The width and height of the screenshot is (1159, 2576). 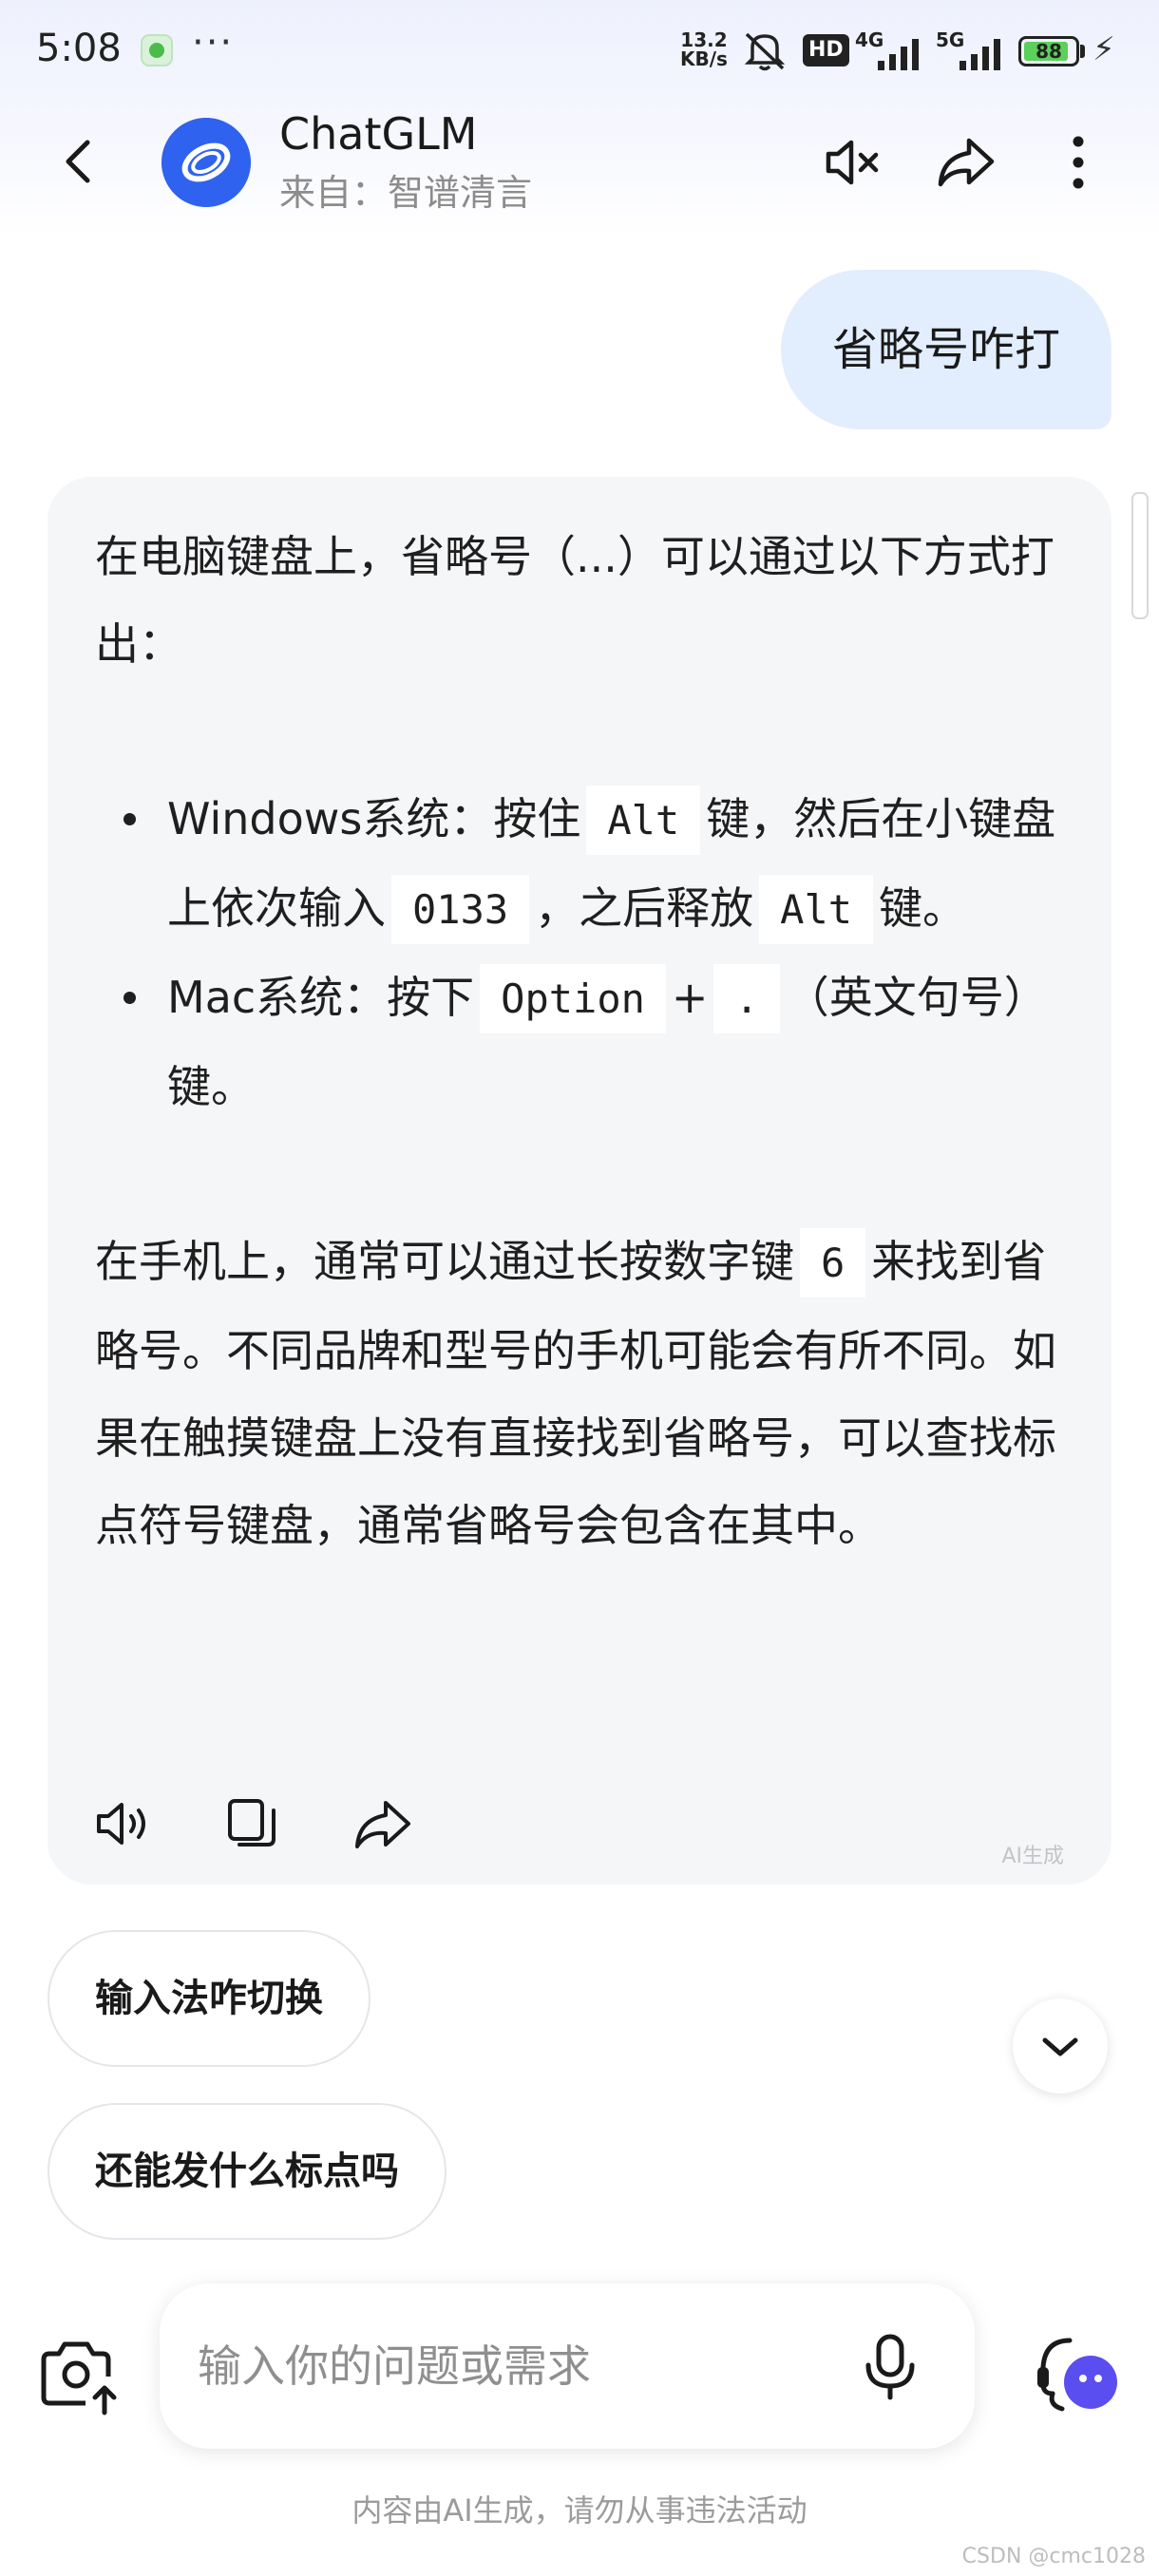 I want to click on key-0133: 0133, so click(x=460, y=909).